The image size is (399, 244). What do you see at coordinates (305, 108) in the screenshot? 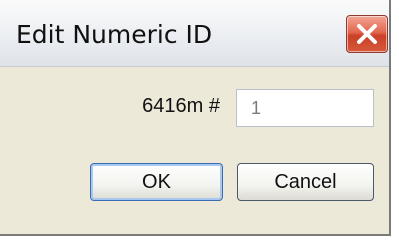
I see `numeric-id-input` at bounding box center [305, 108].